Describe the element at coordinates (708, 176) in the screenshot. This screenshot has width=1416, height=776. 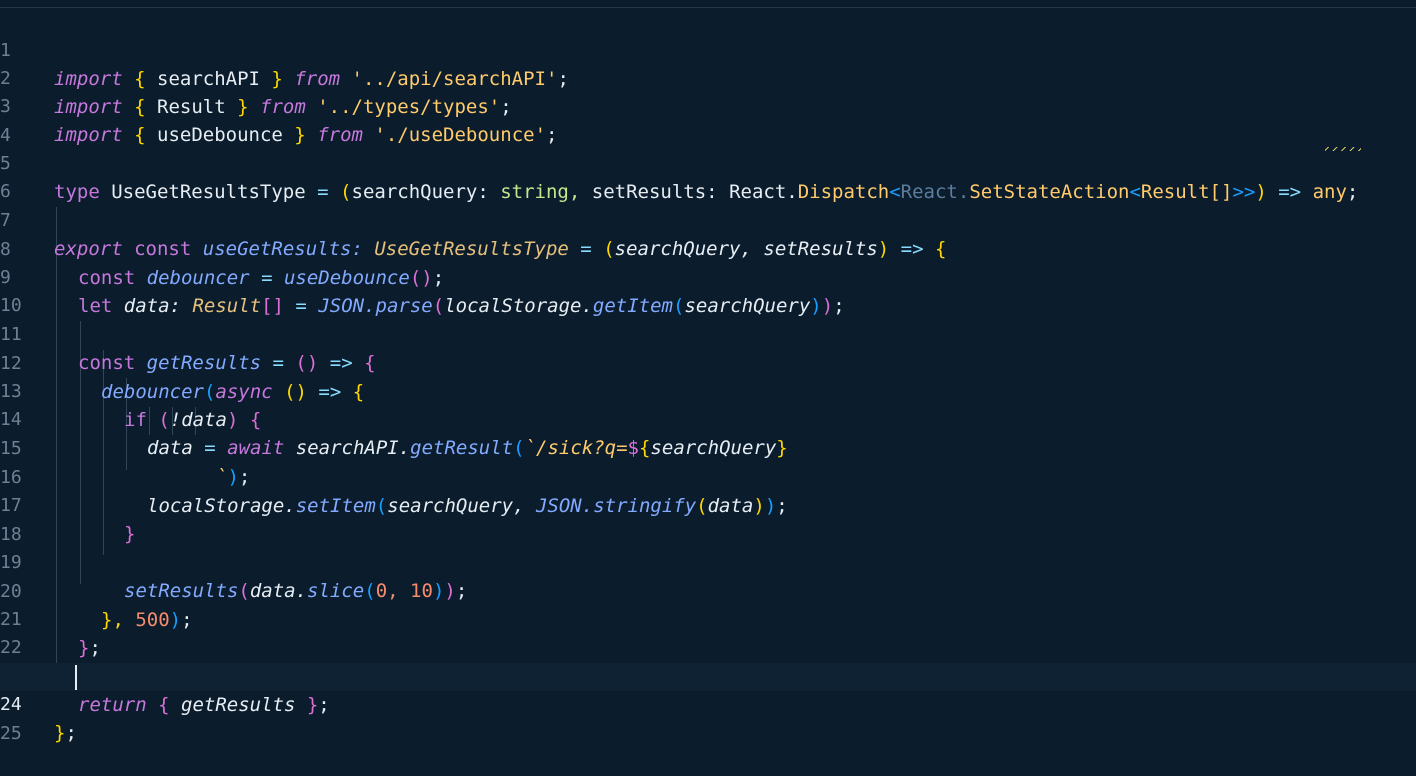
I see `code-line: 6` at that location.